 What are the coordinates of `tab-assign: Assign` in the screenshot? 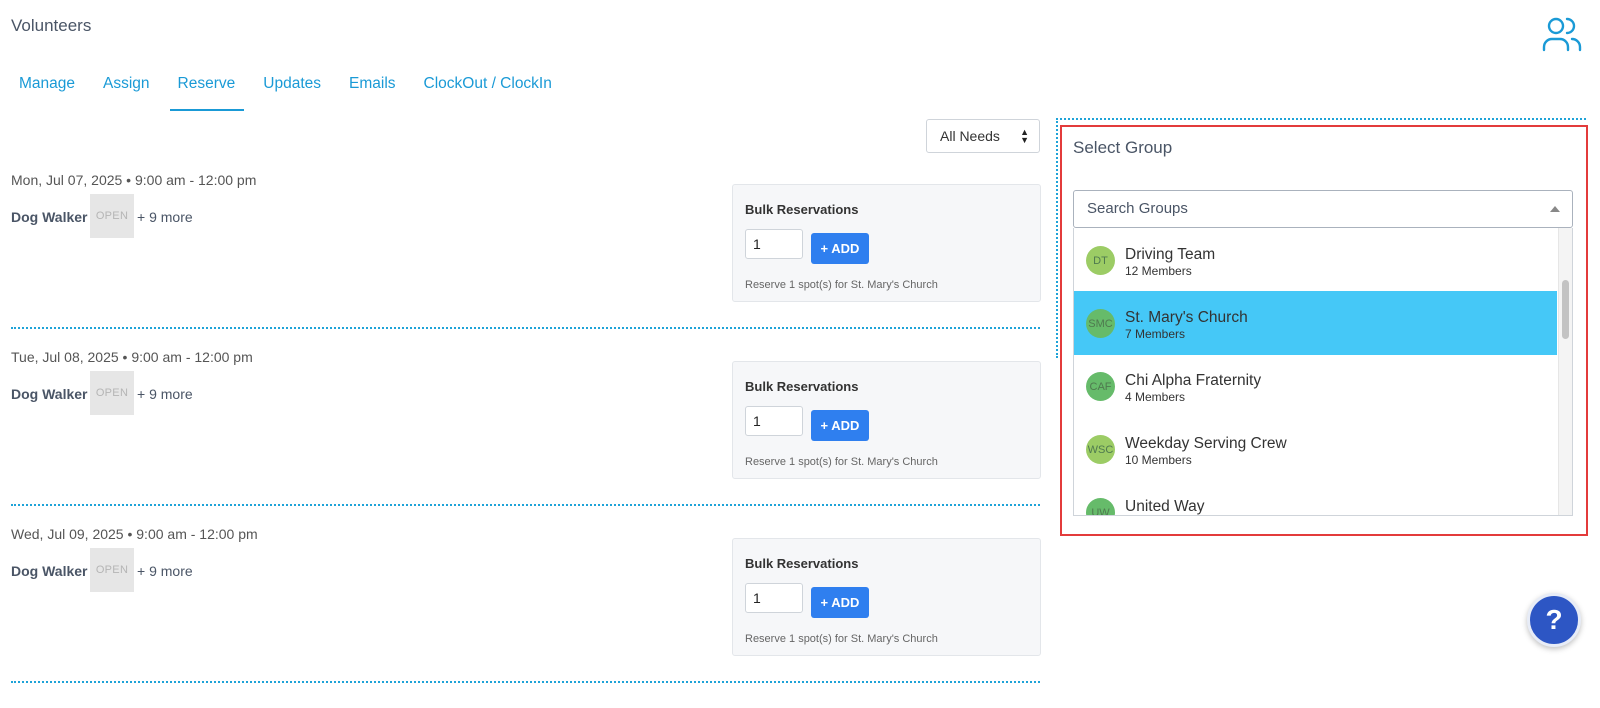 It's located at (127, 92).